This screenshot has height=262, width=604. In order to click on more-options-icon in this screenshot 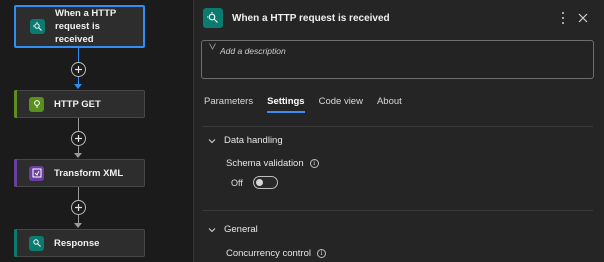, I will do `click(563, 18)`.